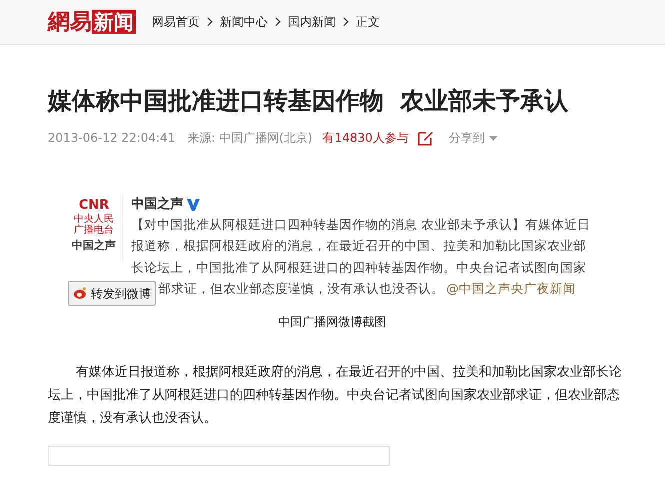  I want to click on source-text: 来源: 中国广播网(北京), so click(250, 138).